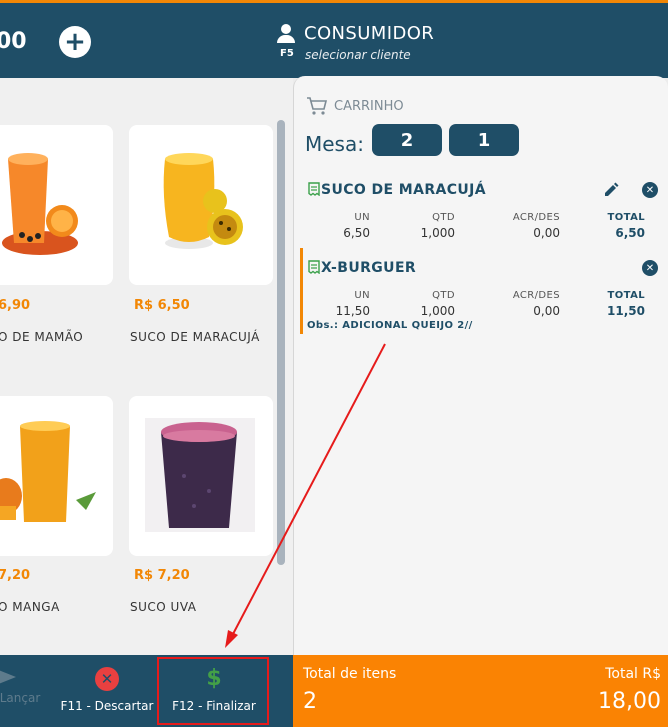 The width and height of the screenshot is (668, 727). What do you see at coordinates (107, 706) in the screenshot?
I see `discard-label: F11 - Descartar` at bounding box center [107, 706].